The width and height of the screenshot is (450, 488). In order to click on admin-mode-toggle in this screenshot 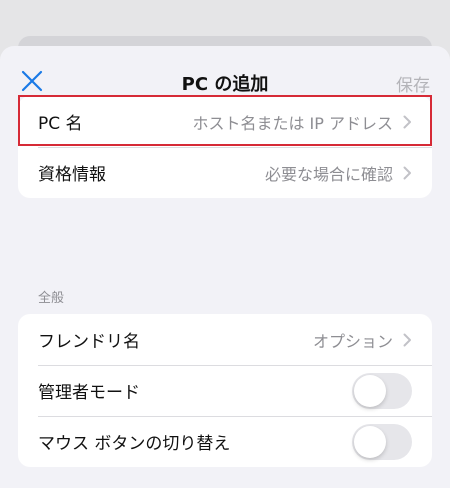, I will do `click(382, 390)`.